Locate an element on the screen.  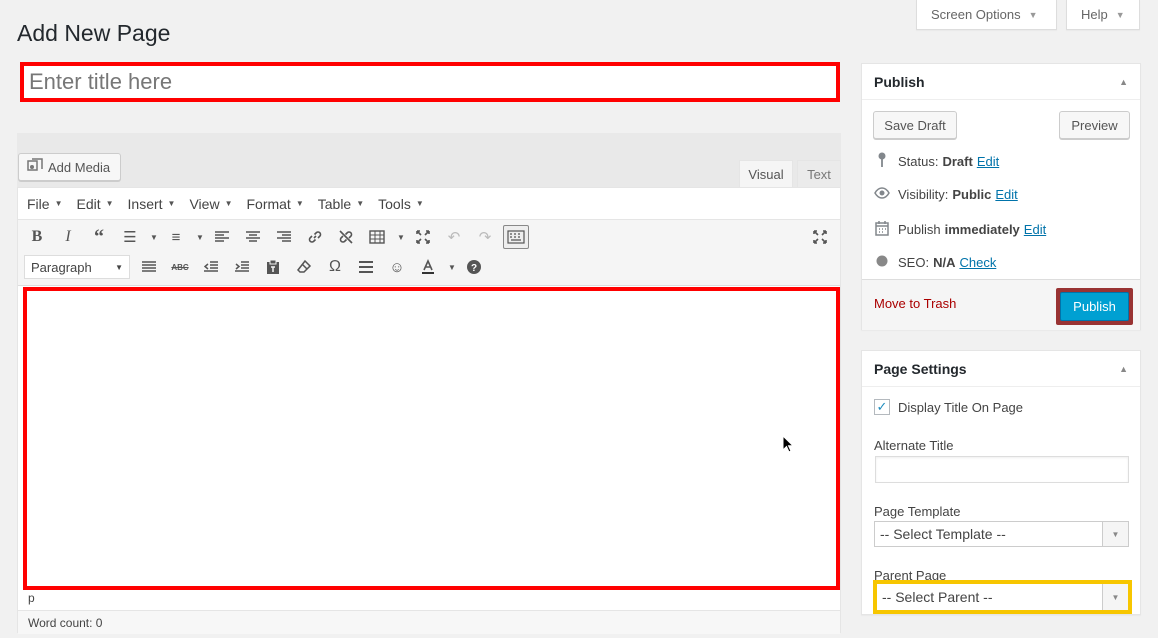
menu-edit: Edit ▼ is located at coordinates (94, 204).